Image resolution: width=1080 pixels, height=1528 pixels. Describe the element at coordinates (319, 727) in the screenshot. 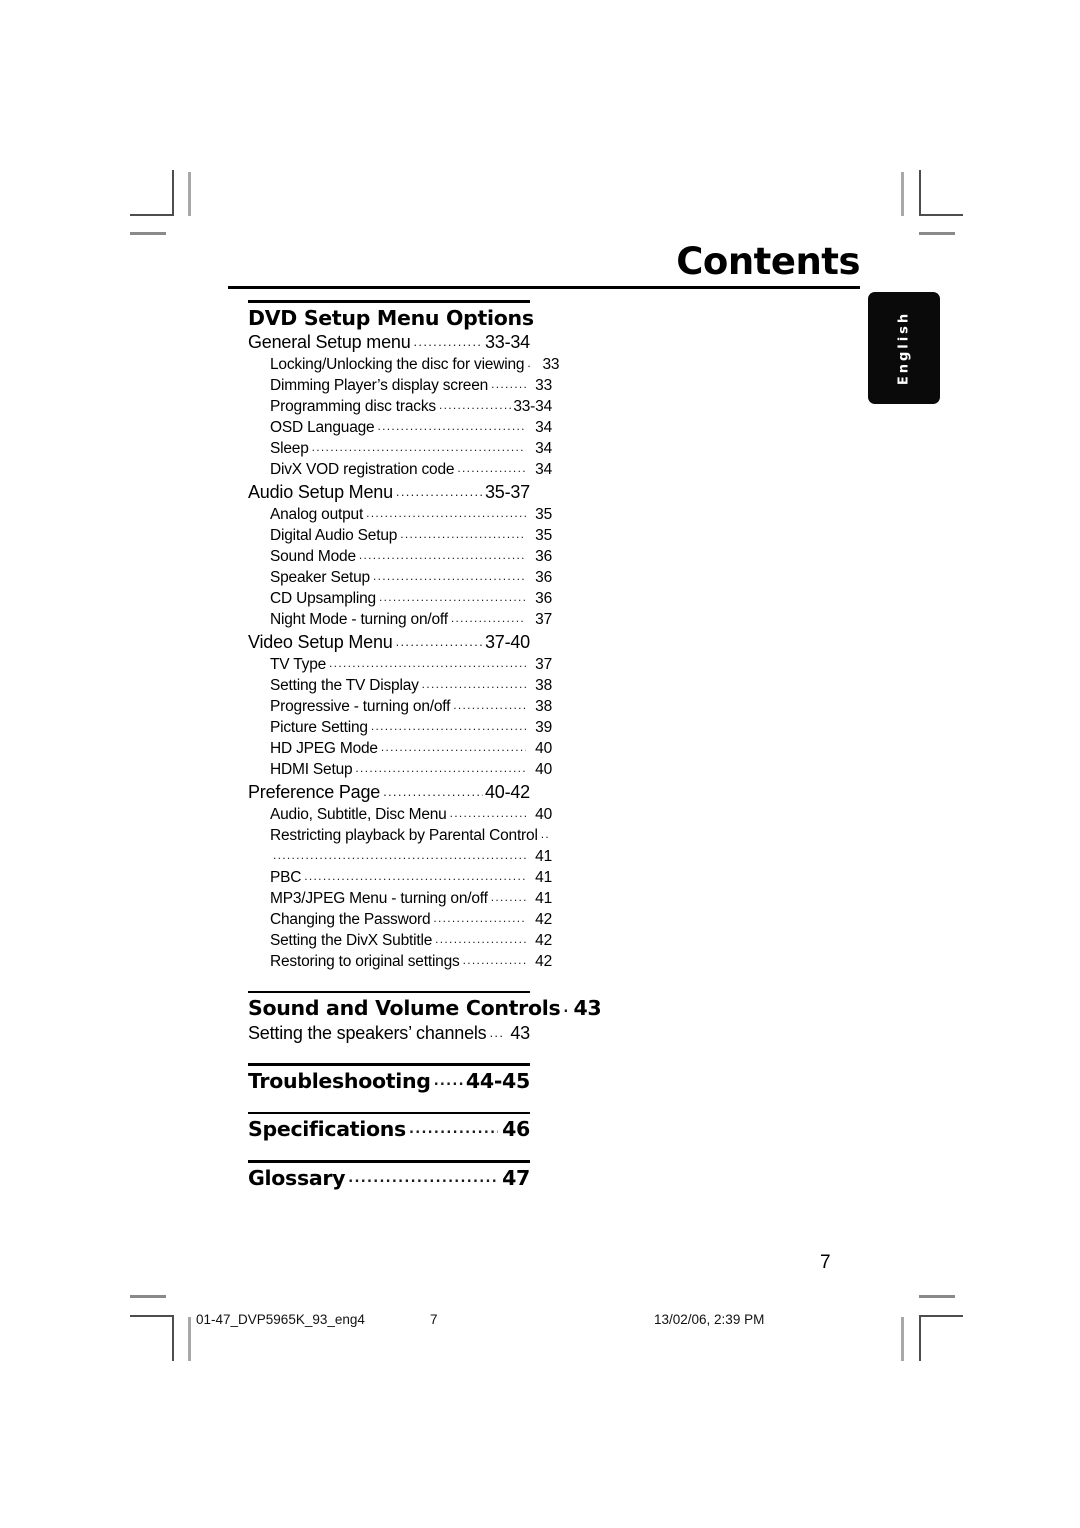

I see `toc-entry-label: Picture Setting` at that location.